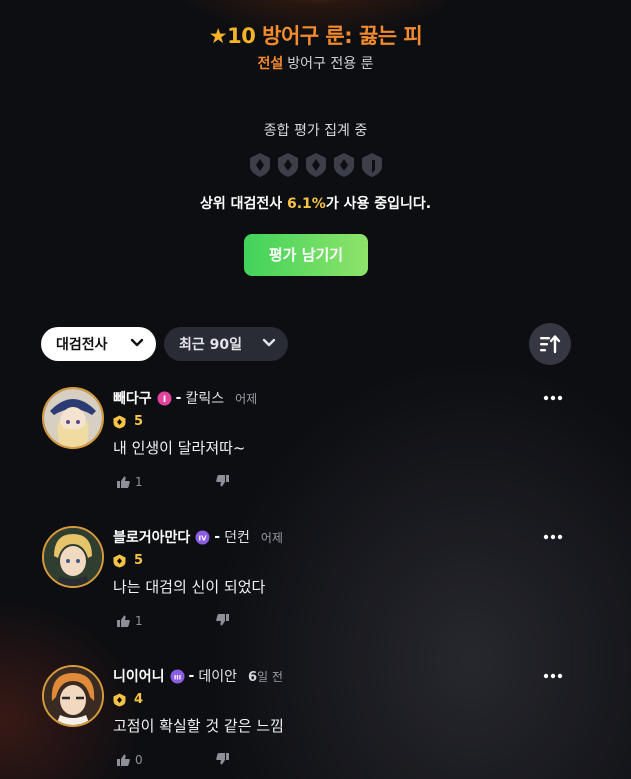 This screenshot has height=779, width=631. I want to click on comment-header: 빼다구 I - 칼릭스 어제, so click(185, 398).